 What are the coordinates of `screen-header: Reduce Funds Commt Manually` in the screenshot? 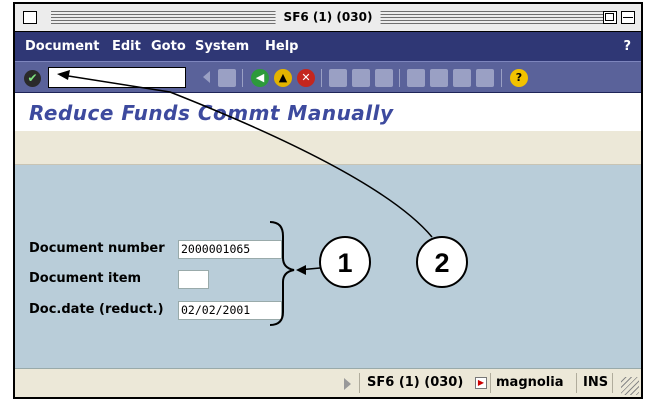 It's located at (328, 112).